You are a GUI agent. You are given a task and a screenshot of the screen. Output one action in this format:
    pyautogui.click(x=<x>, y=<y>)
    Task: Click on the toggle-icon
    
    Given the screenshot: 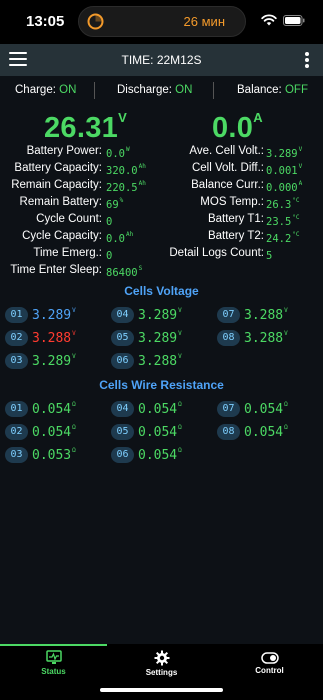 What is the action you would take?
    pyautogui.click(x=269, y=658)
    